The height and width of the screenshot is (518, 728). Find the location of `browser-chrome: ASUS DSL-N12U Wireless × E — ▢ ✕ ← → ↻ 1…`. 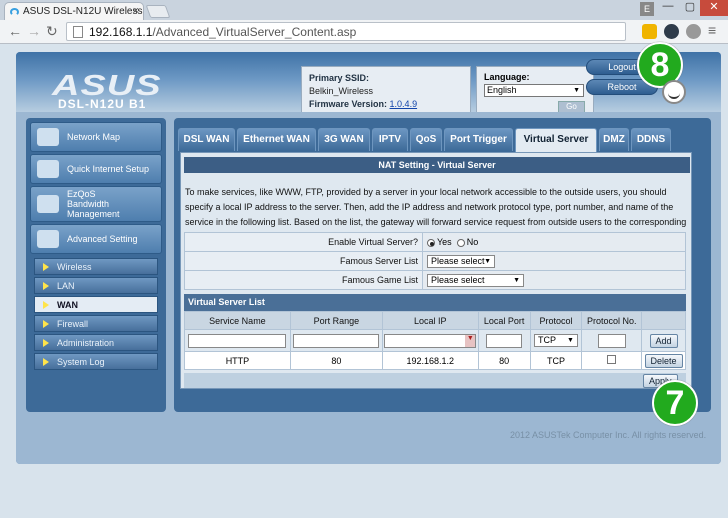

browser-chrome: ASUS DSL-N12U Wireless × E — ▢ ✕ ← → ↻ 1… is located at coordinates (364, 22).